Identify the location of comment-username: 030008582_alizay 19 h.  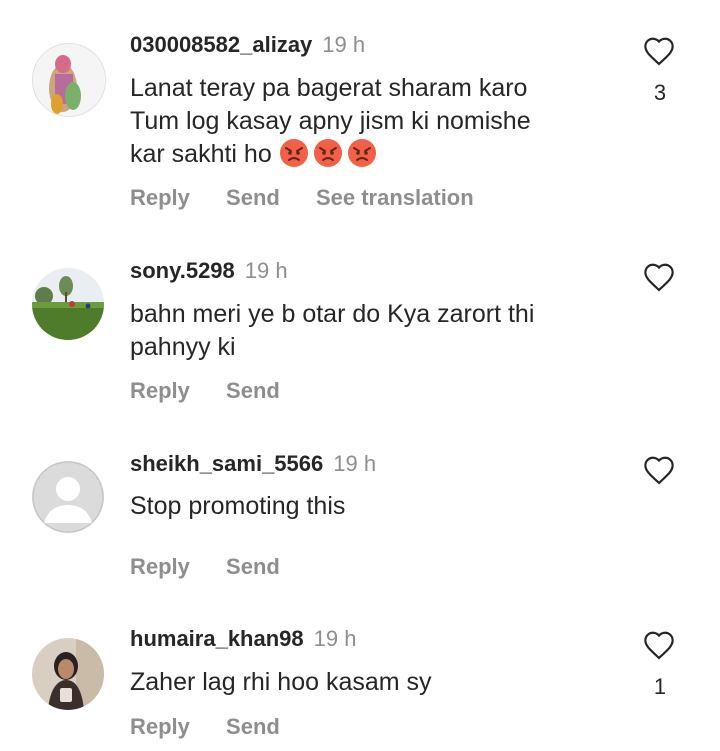
(247, 45).